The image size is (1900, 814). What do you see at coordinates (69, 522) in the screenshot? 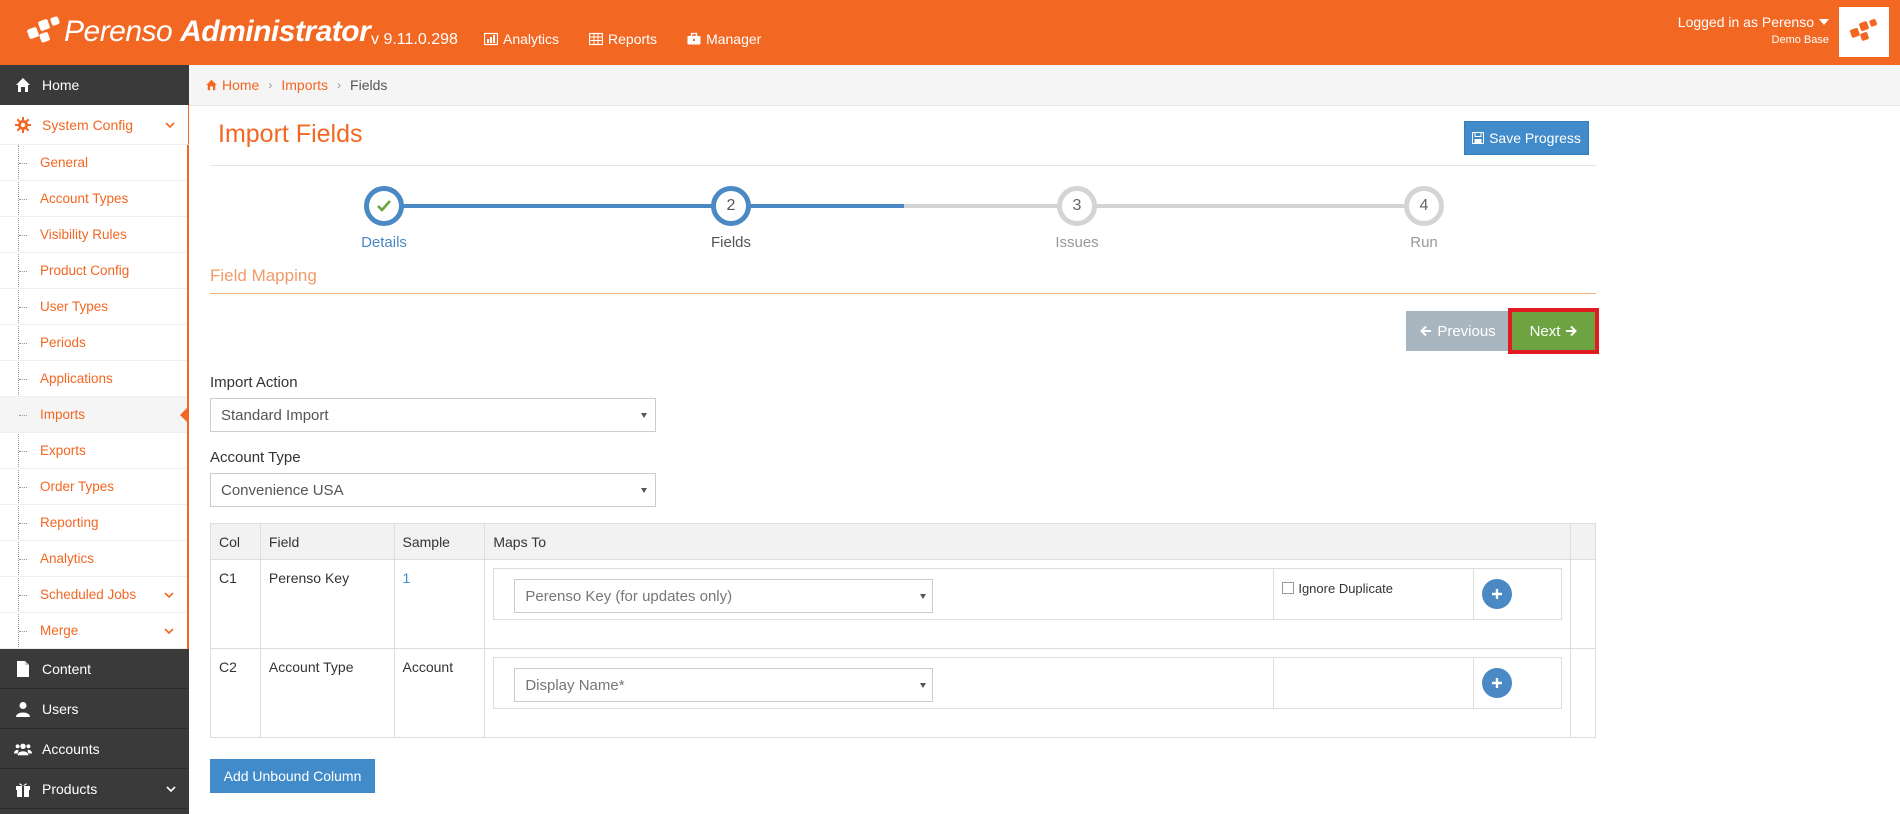
I see `sidebar-item-label: Reporting` at bounding box center [69, 522].